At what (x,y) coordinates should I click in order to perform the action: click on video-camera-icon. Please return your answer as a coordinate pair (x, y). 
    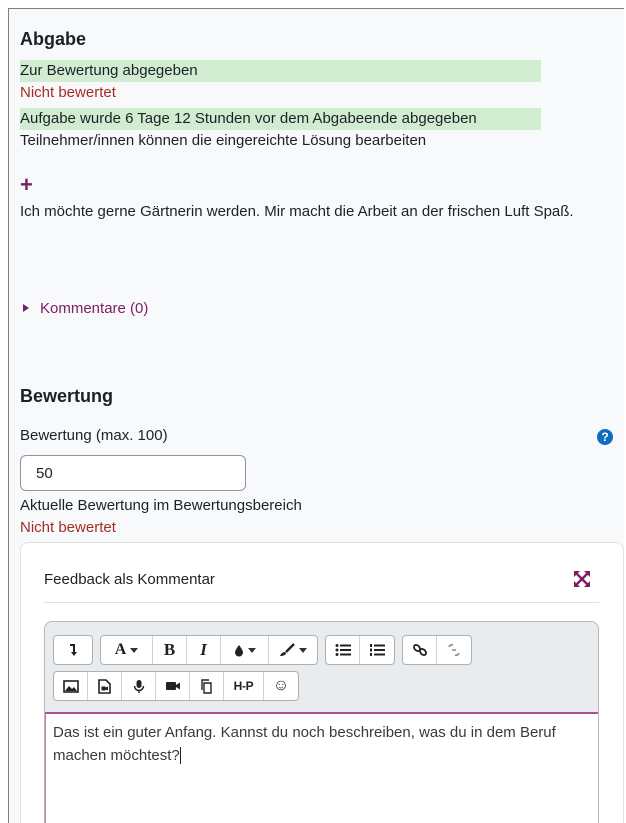
    Looking at the image, I should click on (172, 686).